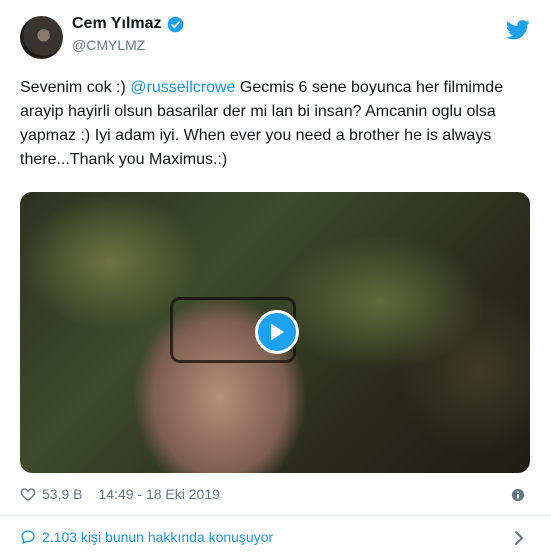 This screenshot has width=551, height=555. Describe the element at coordinates (519, 538) in the screenshot. I see `chevron-right-icon` at that location.